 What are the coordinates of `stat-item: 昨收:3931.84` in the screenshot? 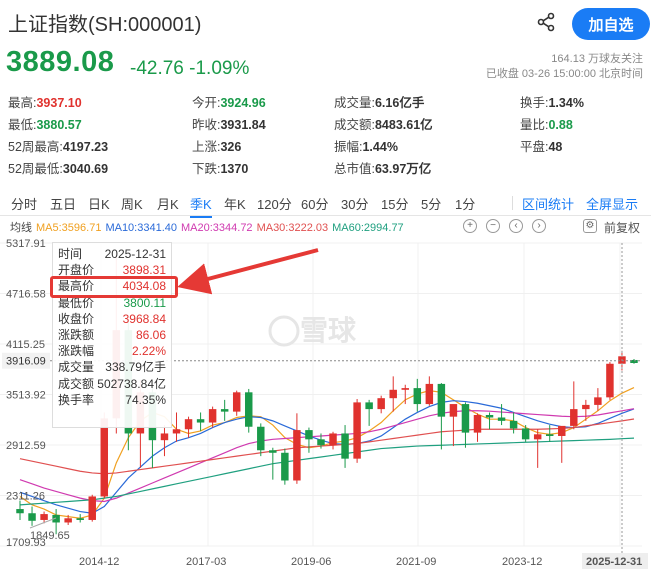 It's located at (229, 123).